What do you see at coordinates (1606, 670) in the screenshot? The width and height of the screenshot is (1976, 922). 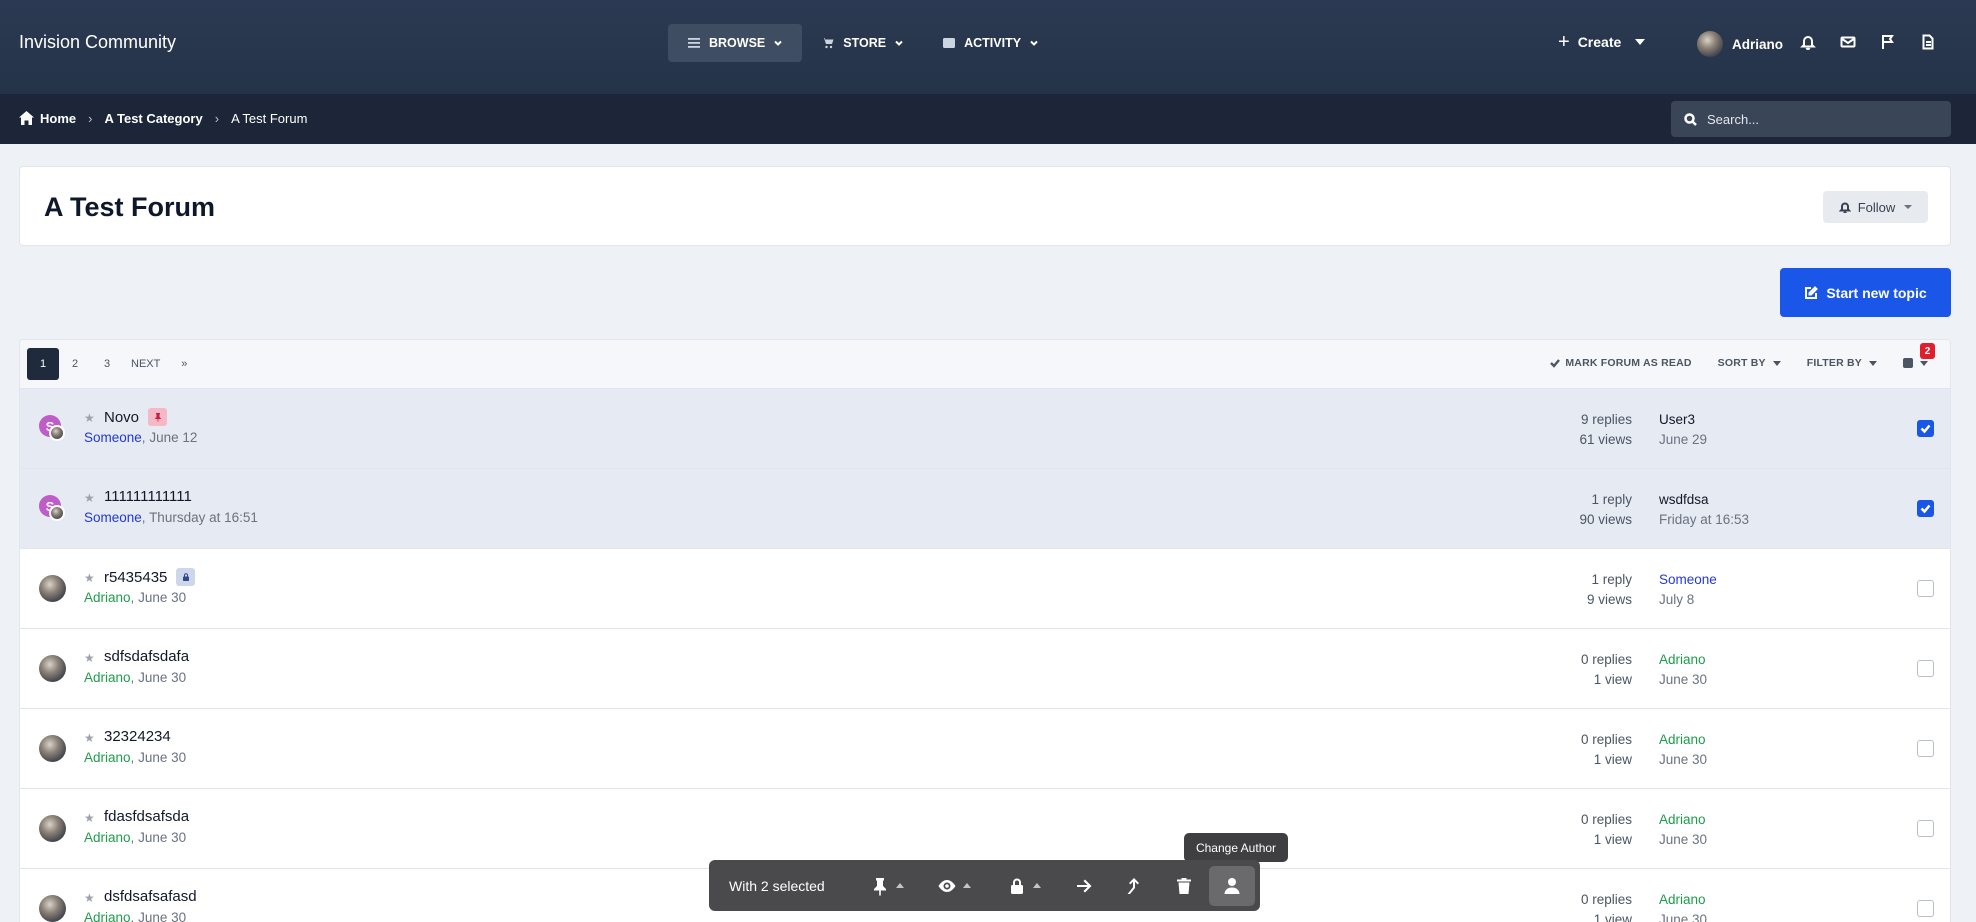 I see `topic-stats: 0 replies 1 view` at bounding box center [1606, 670].